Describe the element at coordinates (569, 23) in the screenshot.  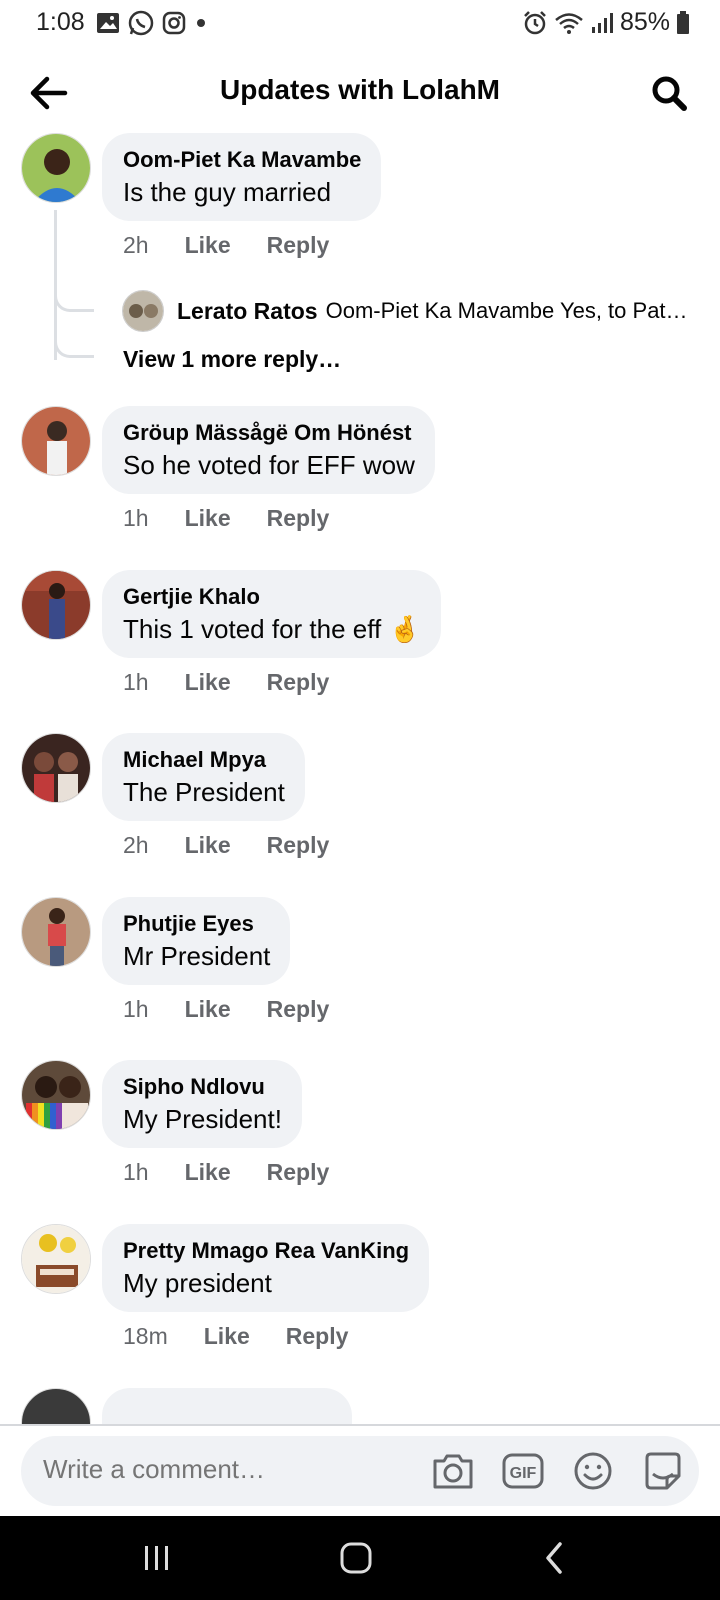
I see `wifi-icon` at that location.